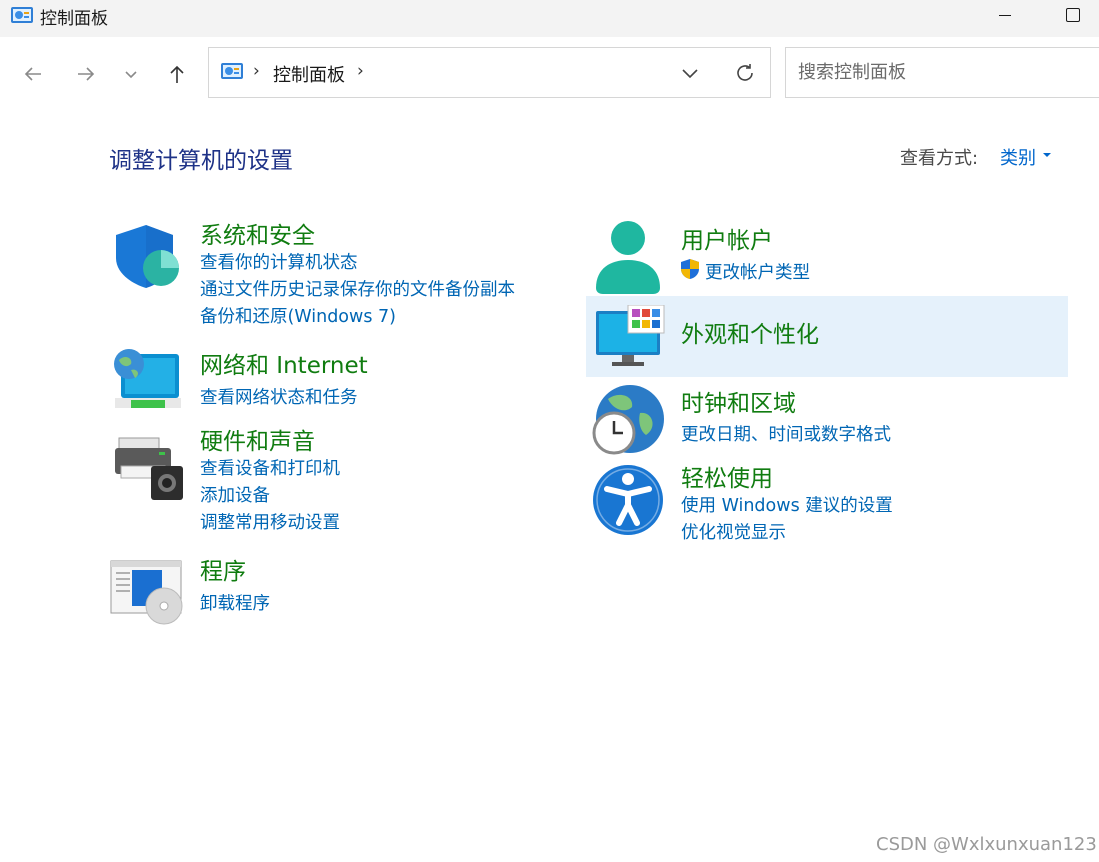  Describe the element at coordinates (750, 332) in the screenshot. I see `category-appearance-title: 外观和个性化` at that location.